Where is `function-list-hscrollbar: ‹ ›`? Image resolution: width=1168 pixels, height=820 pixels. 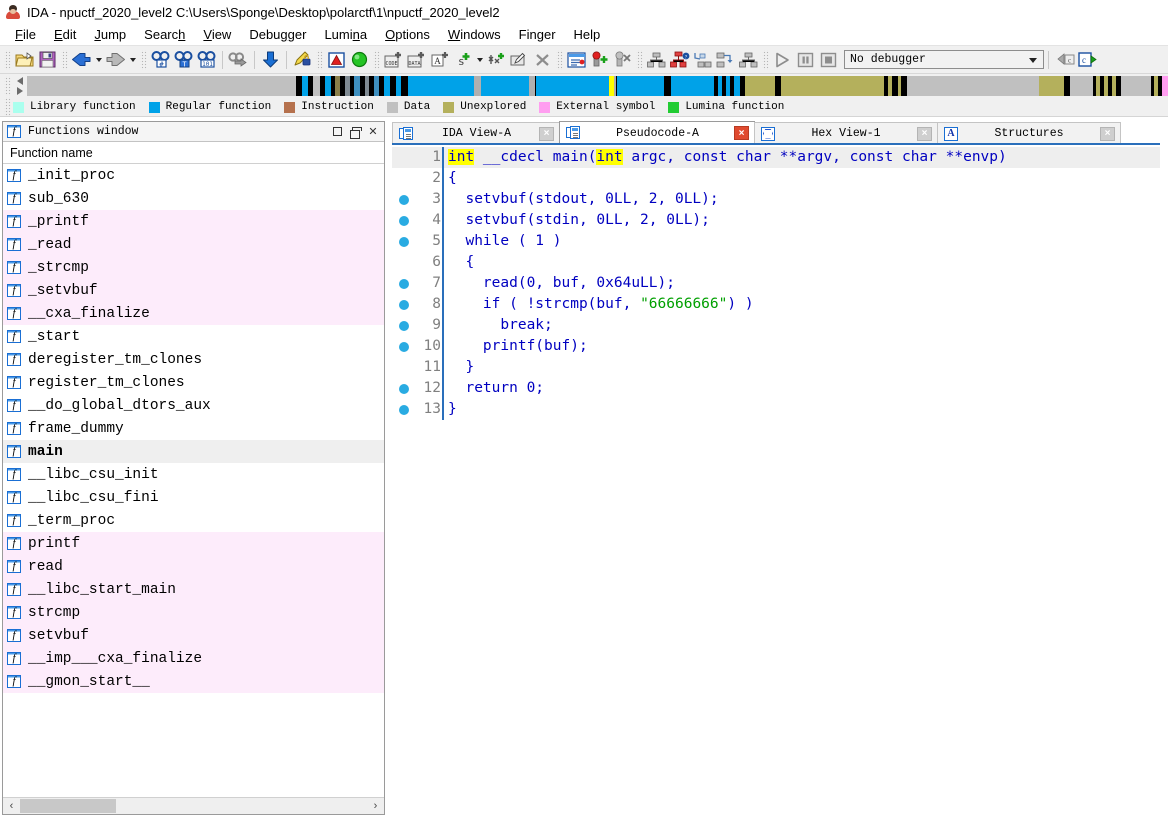 function-list-hscrollbar: ‹ › is located at coordinates (193, 805).